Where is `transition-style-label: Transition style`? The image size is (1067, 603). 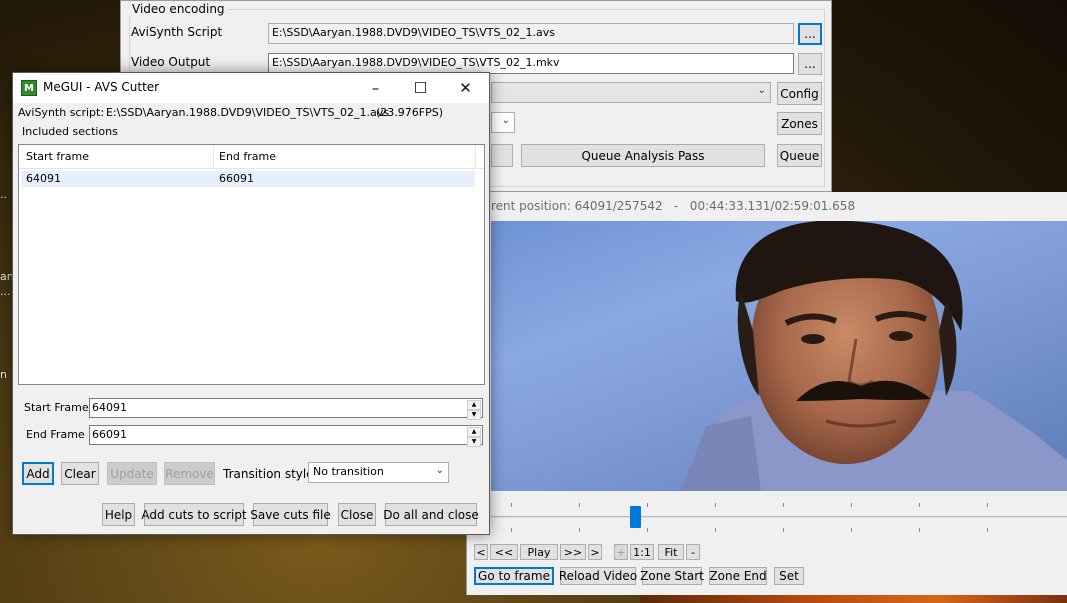 transition-style-label: Transition style is located at coordinates (268, 474).